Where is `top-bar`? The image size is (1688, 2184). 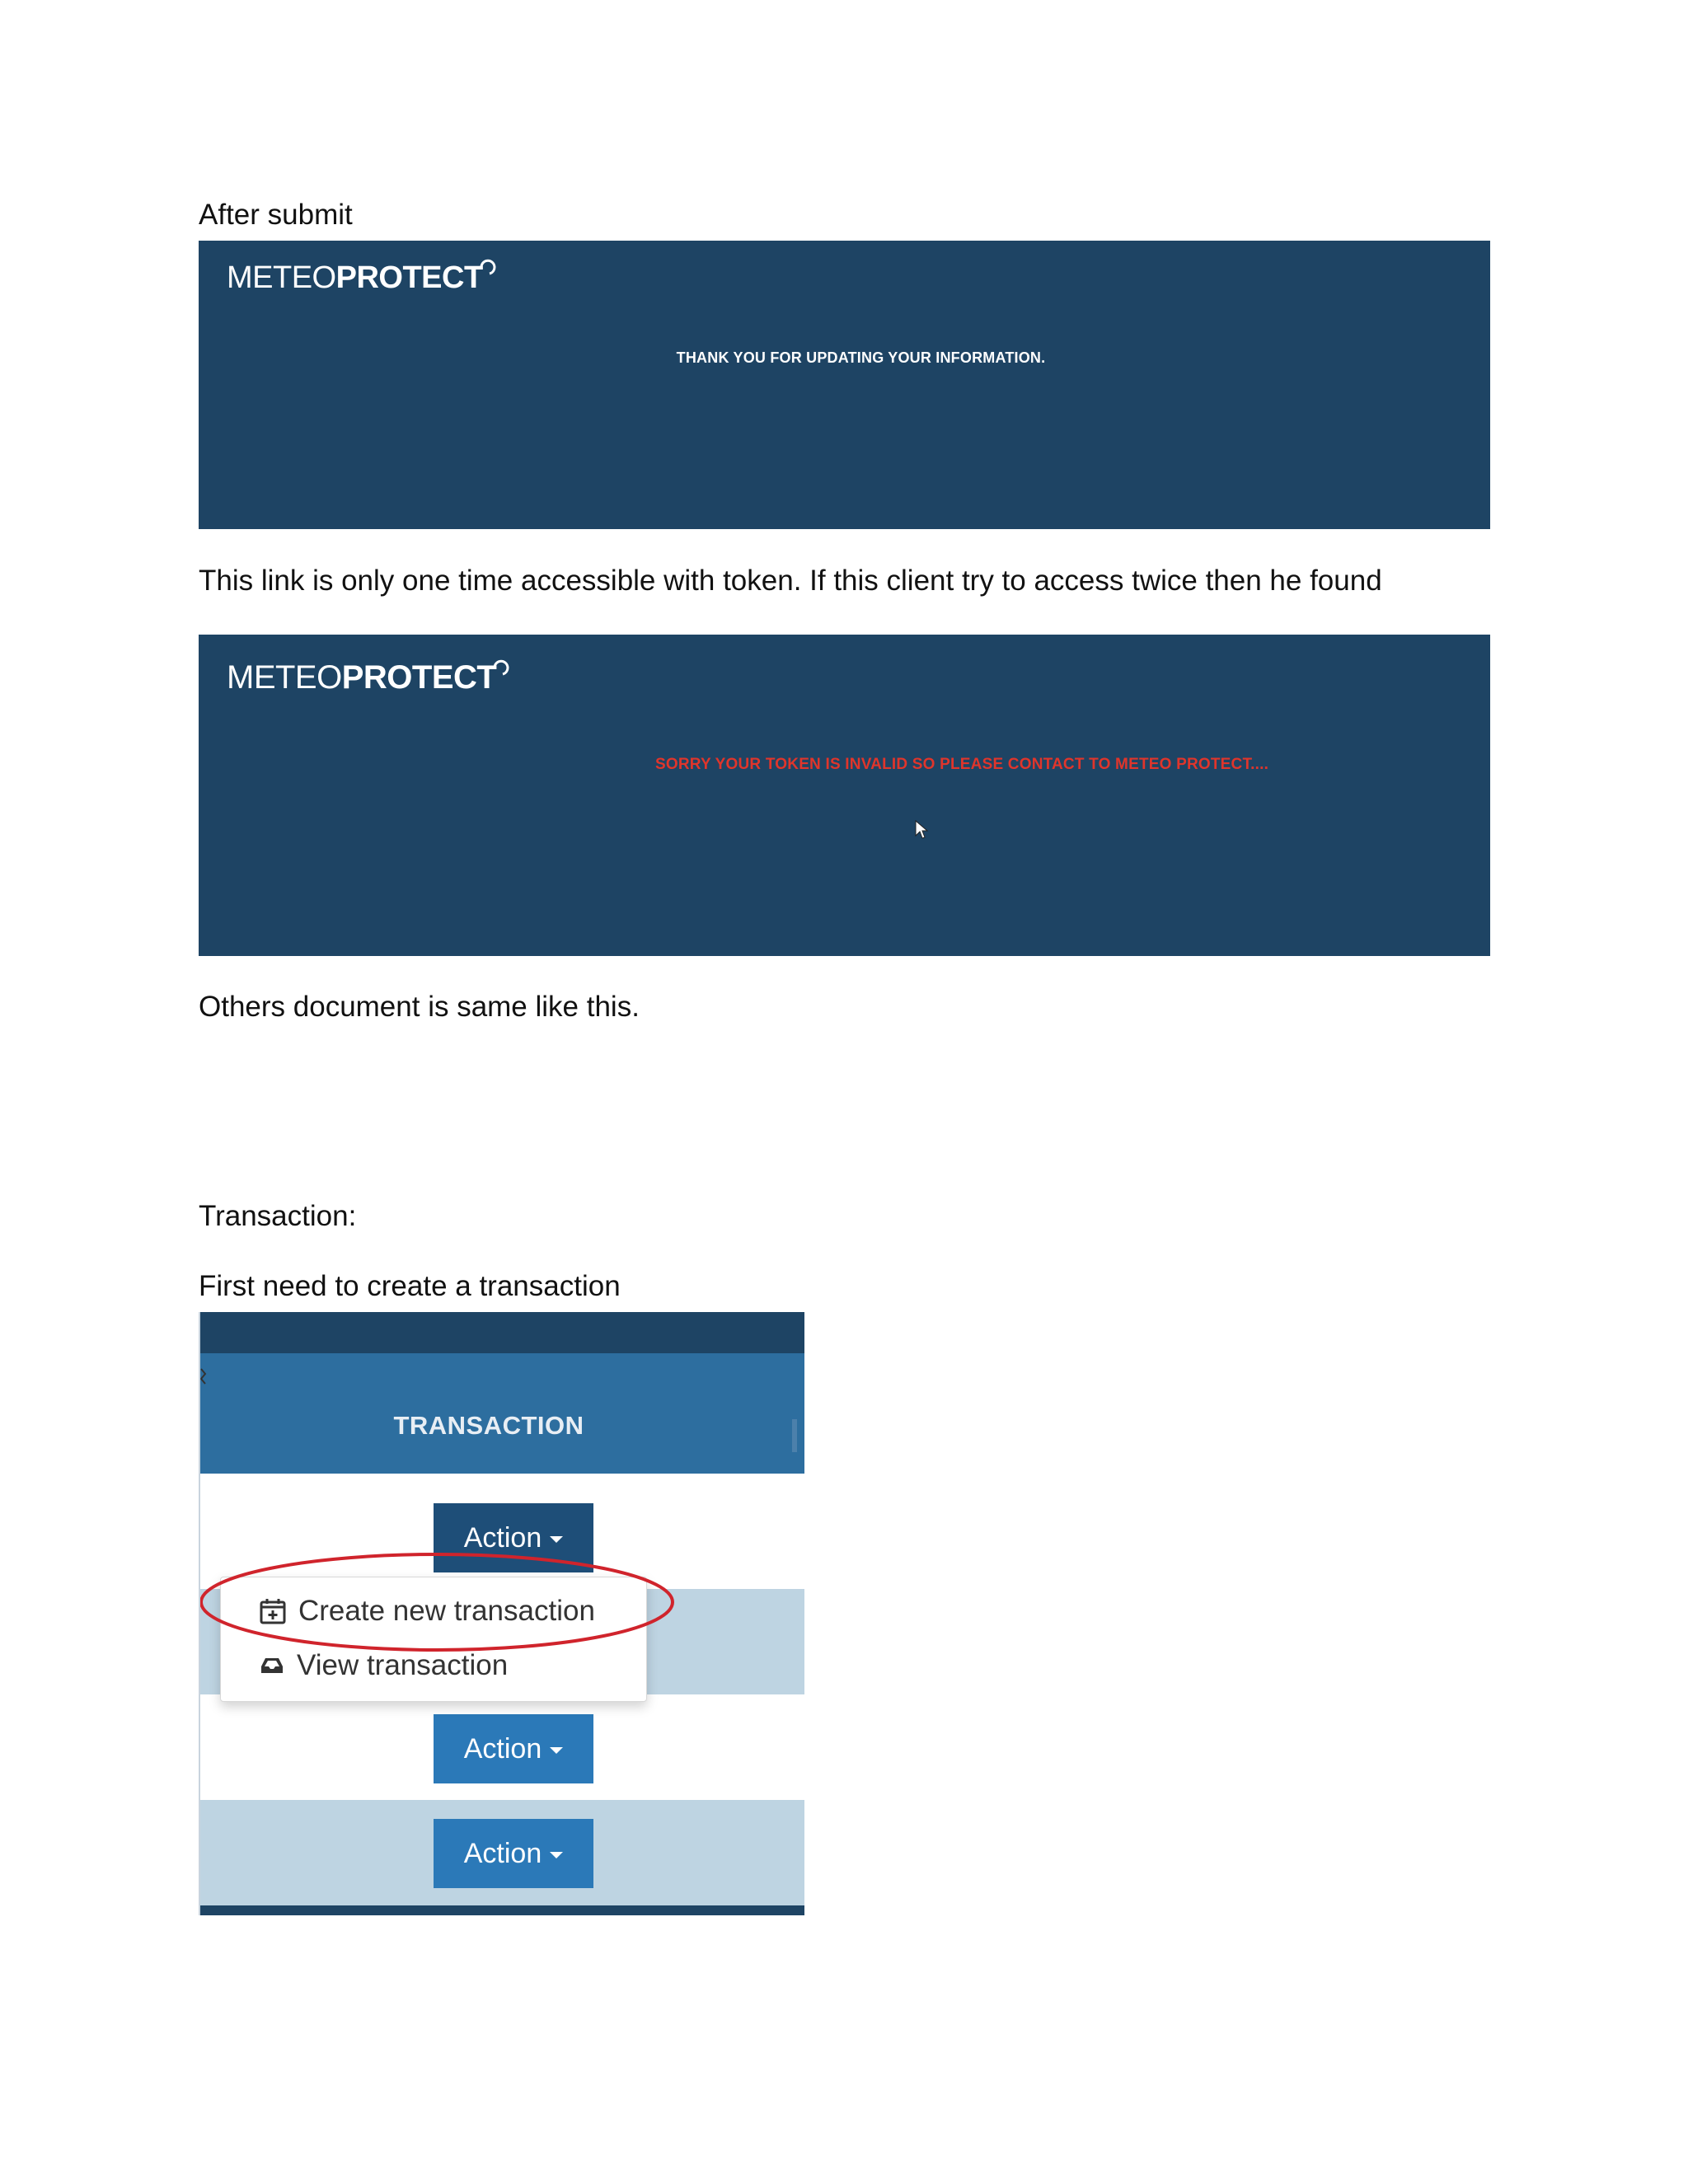 top-bar is located at coordinates (502, 1332).